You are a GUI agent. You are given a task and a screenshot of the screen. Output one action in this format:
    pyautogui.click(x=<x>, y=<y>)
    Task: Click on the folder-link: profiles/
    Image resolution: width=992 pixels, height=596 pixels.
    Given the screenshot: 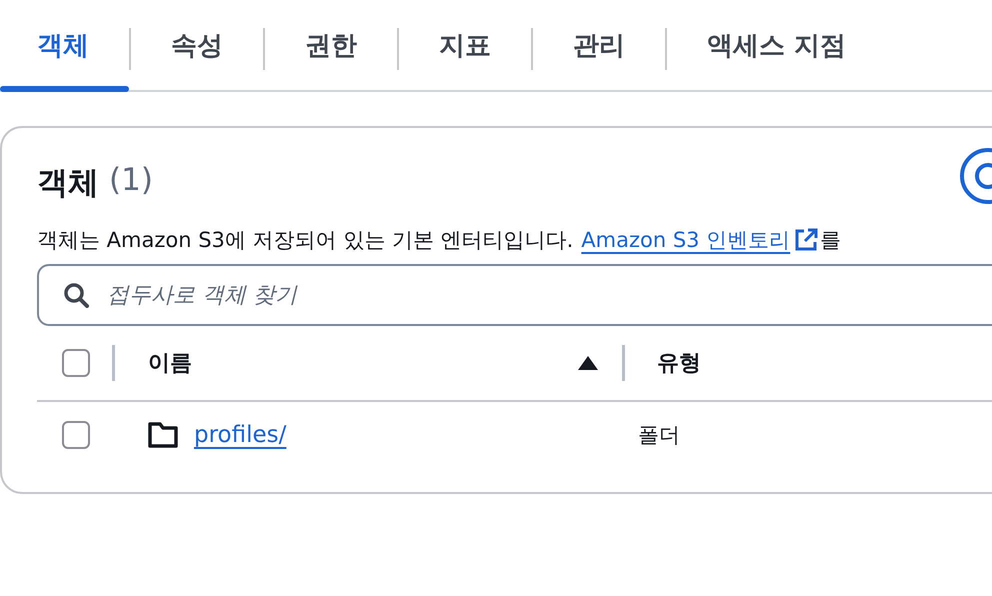 What is the action you would take?
    pyautogui.click(x=240, y=435)
    